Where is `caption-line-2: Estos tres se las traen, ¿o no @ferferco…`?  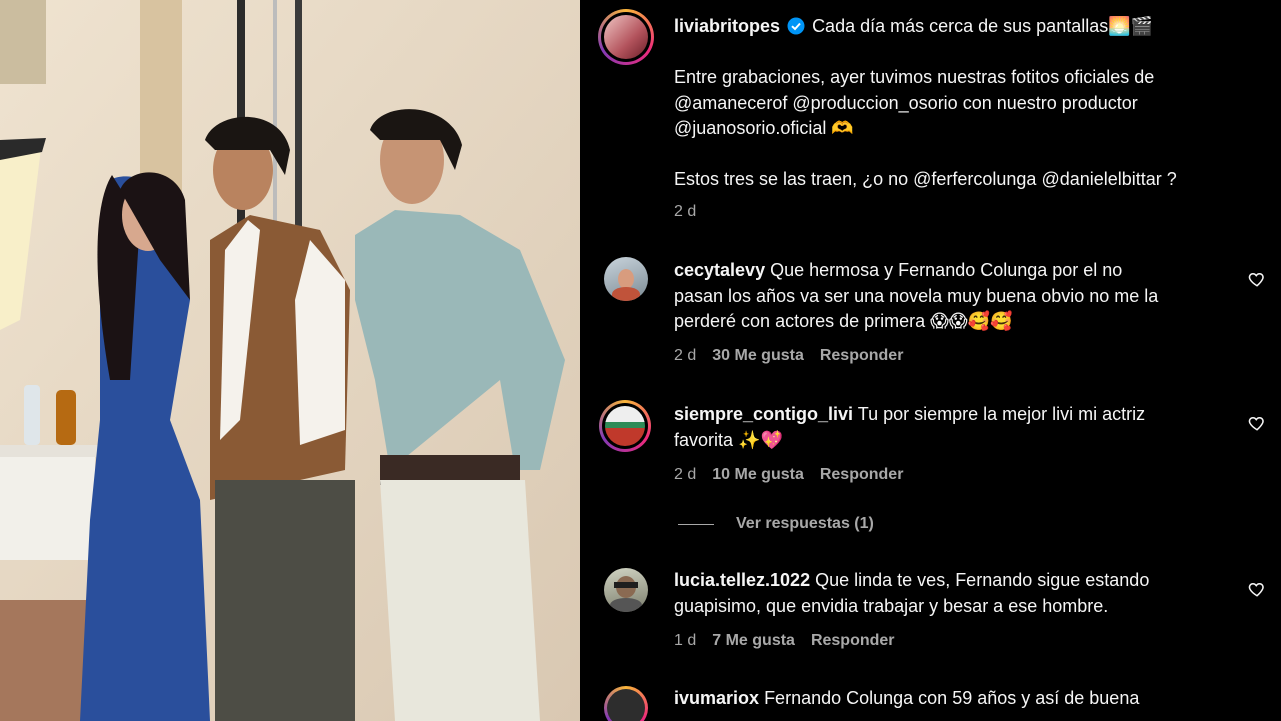
caption-line-2: Estos tres se las traen, ¿o no @ferferco… is located at coordinates (925, 179).